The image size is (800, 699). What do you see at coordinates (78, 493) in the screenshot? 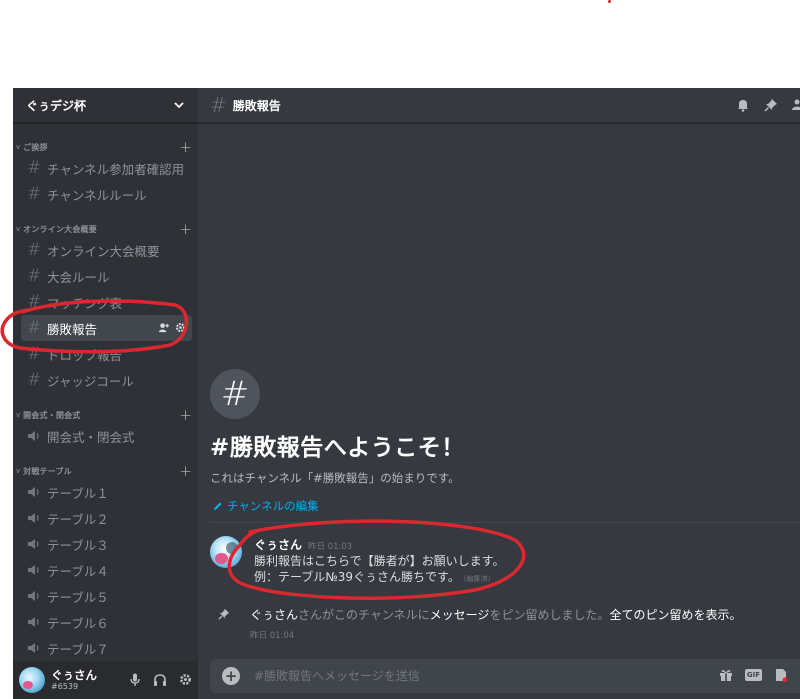
I see `channel-name: テーブル１` at bounding box center [78, 493].